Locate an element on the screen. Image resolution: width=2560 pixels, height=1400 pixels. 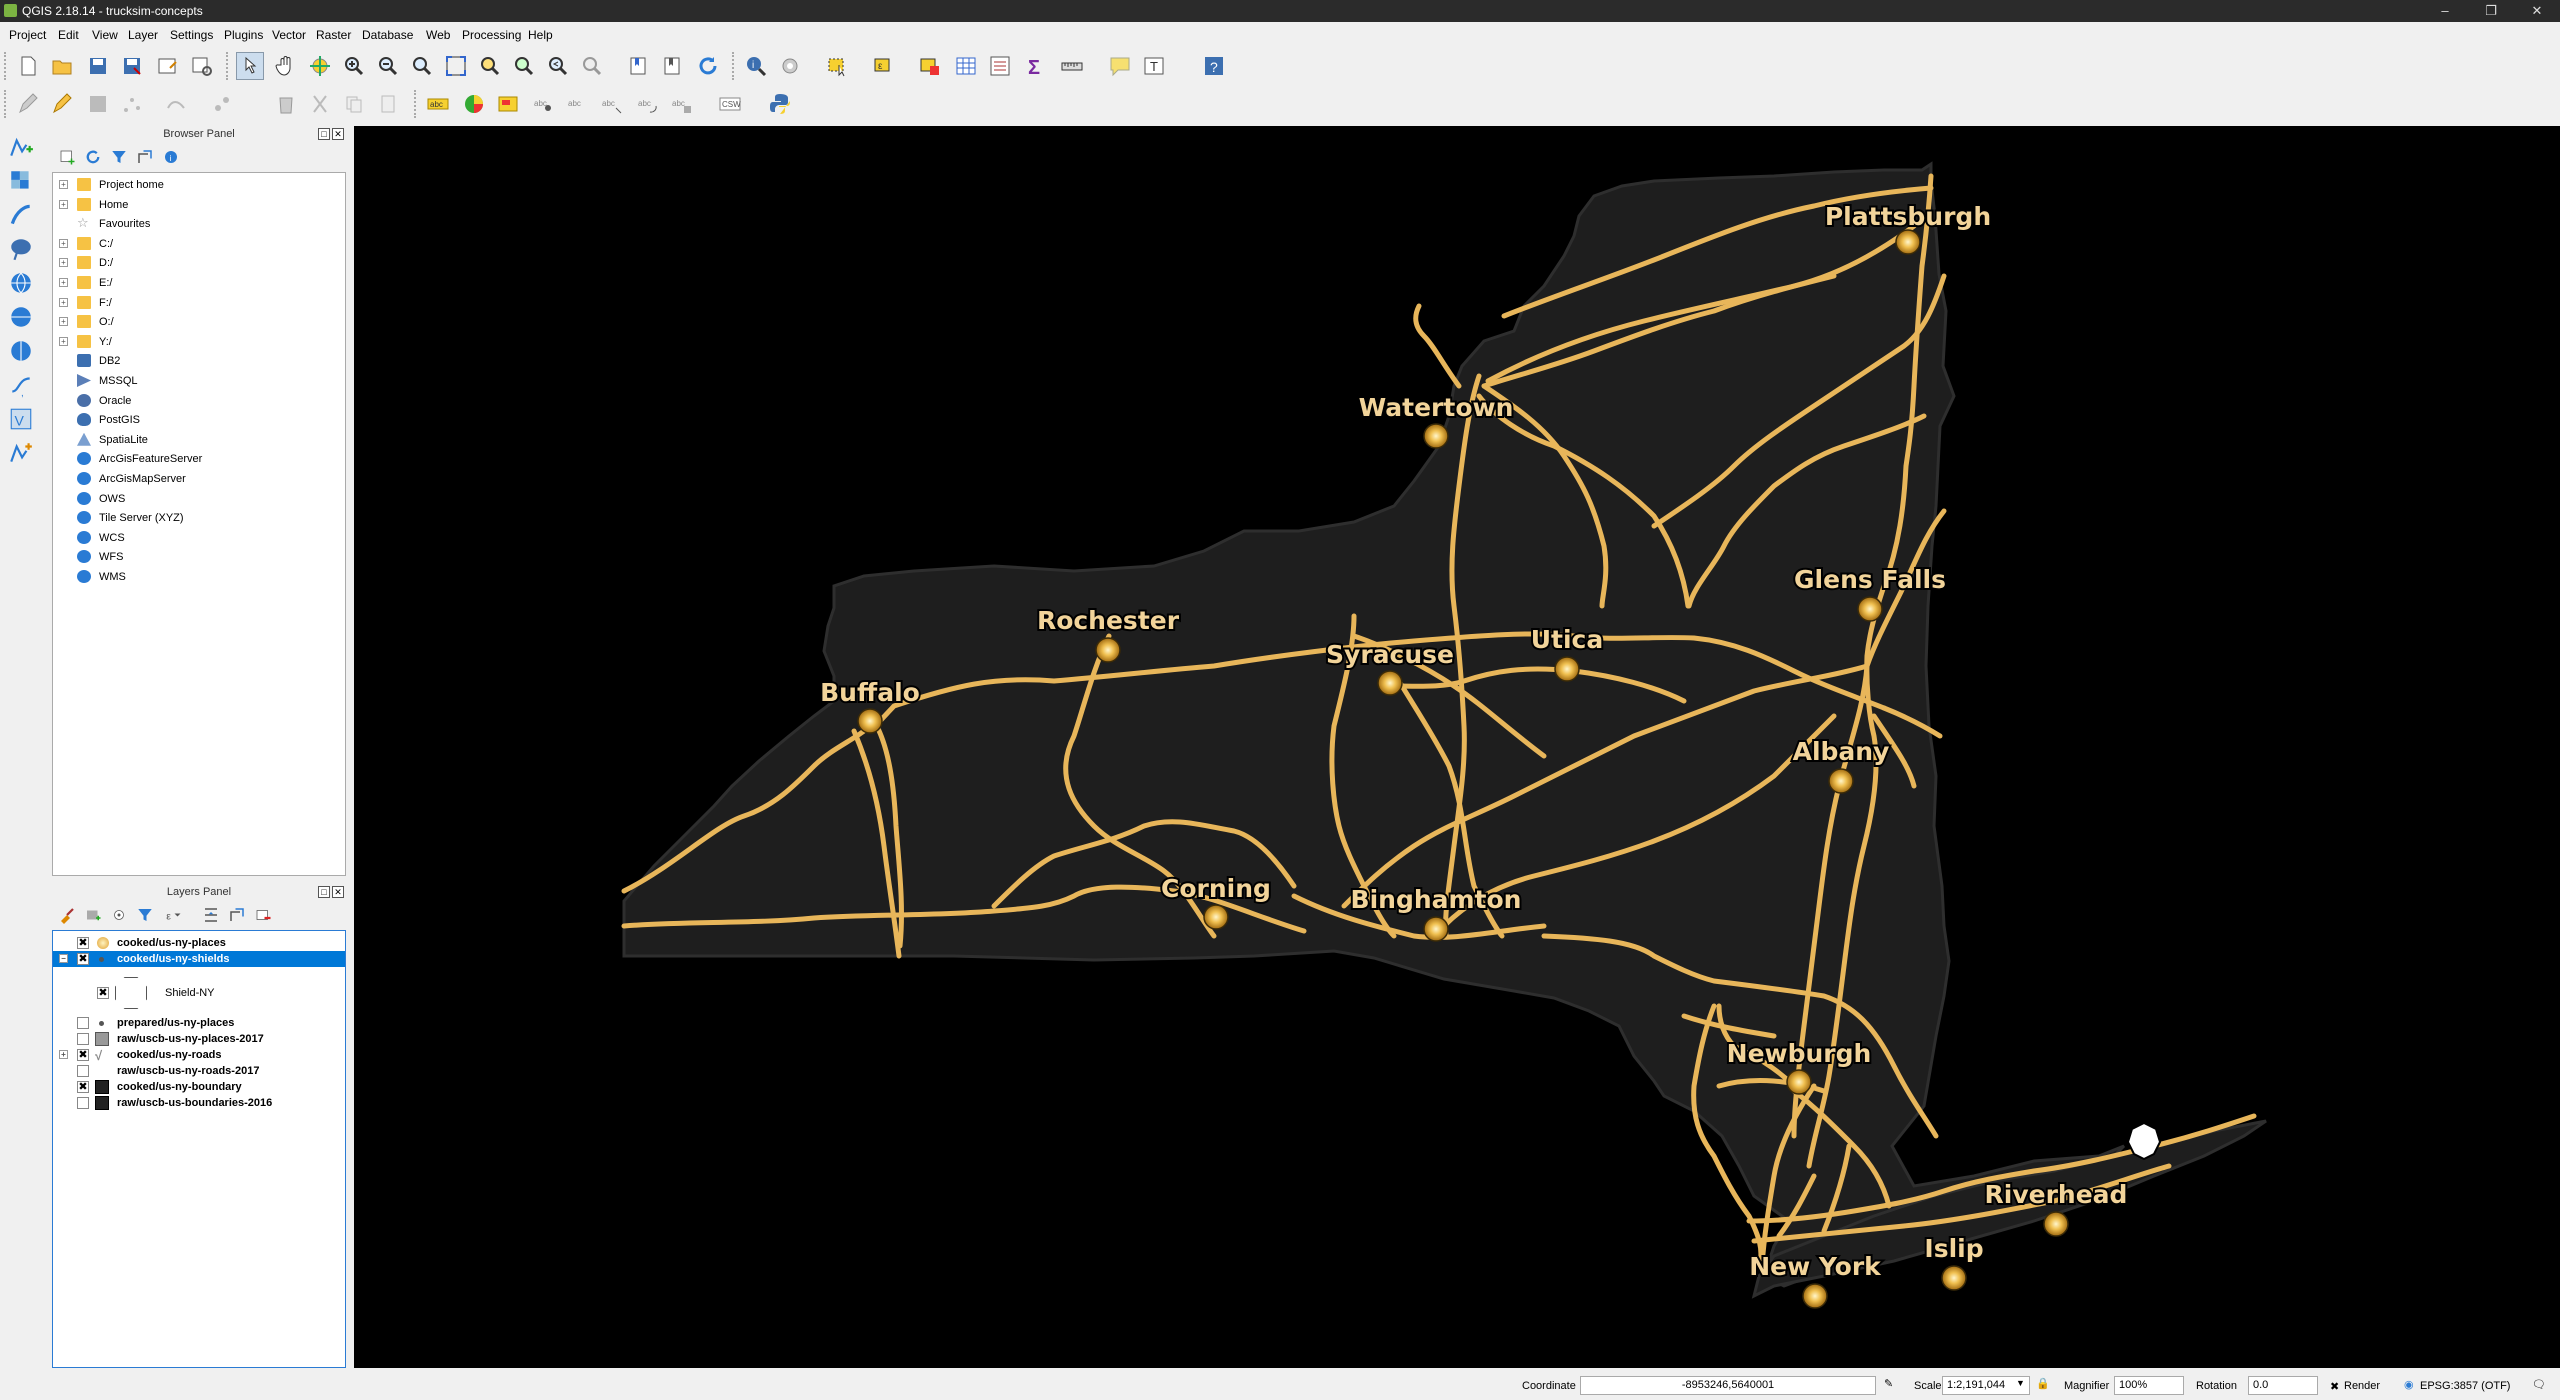
browser-item: WMS is located at coordinates (199, 577).